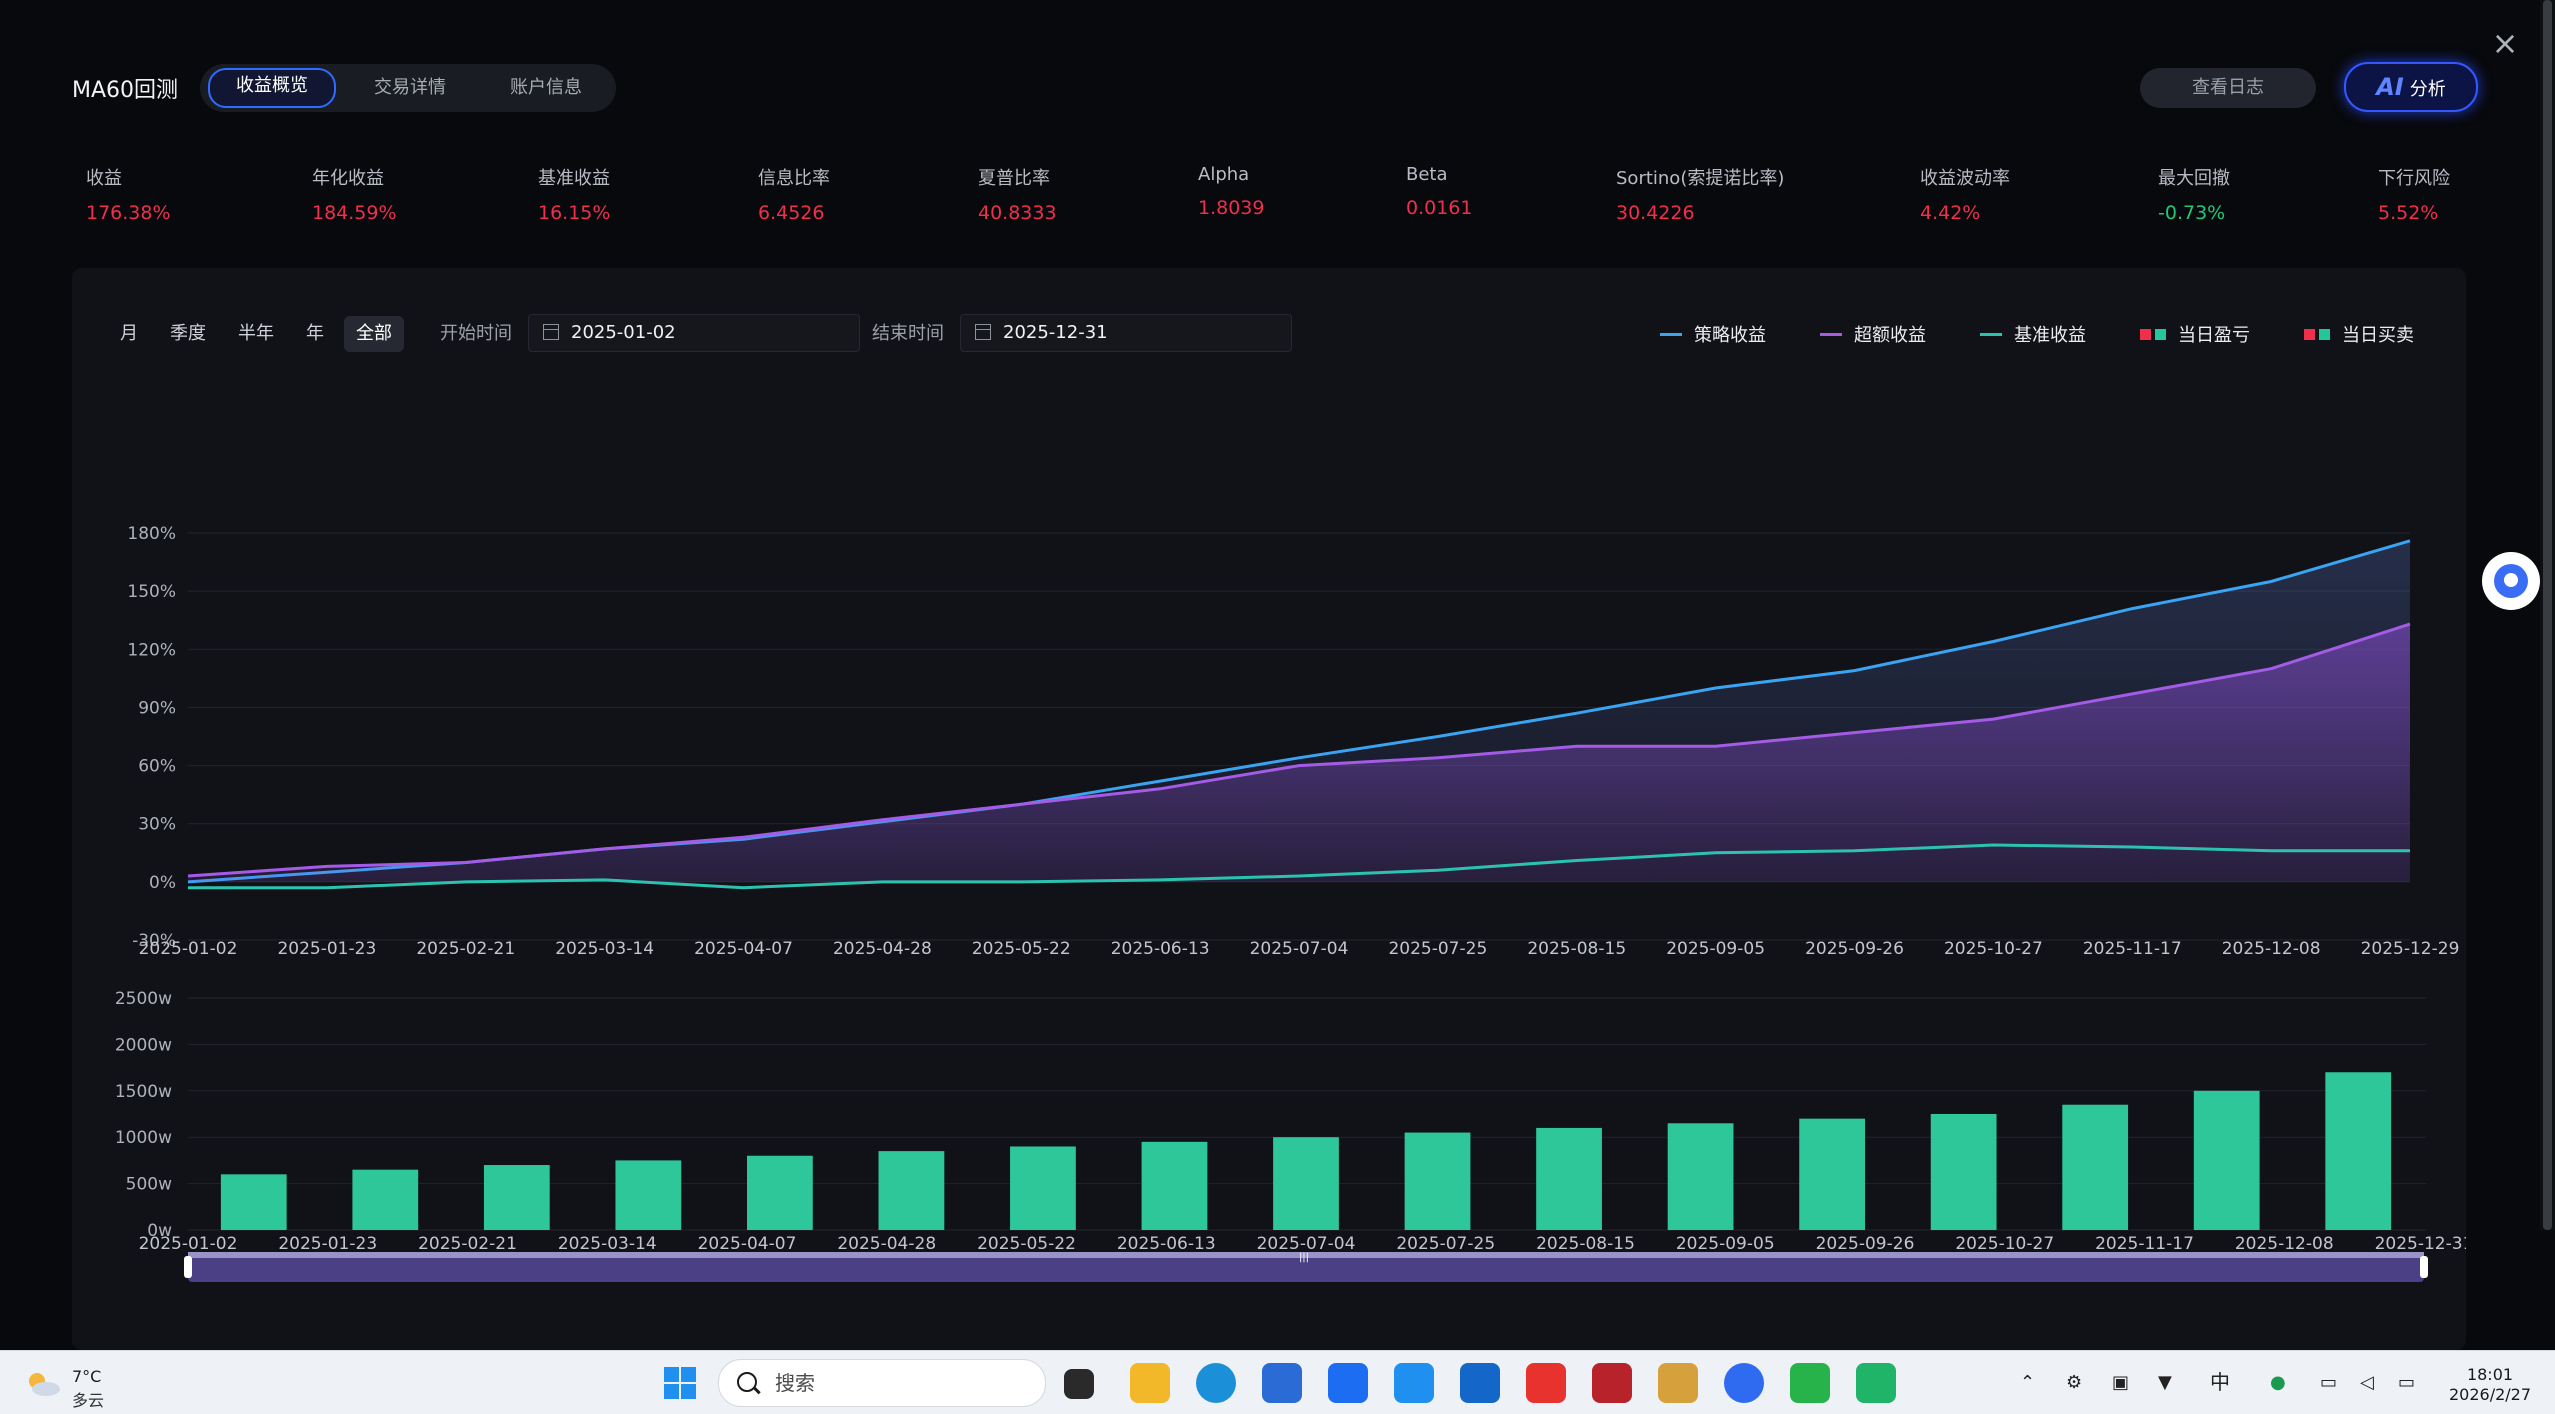 Image resolution: width=2555 pixels, height=1414 pixels. Describe the element at coordinates (1439, 174) in the screenshot. I see `metric-label: Beta` at that location.